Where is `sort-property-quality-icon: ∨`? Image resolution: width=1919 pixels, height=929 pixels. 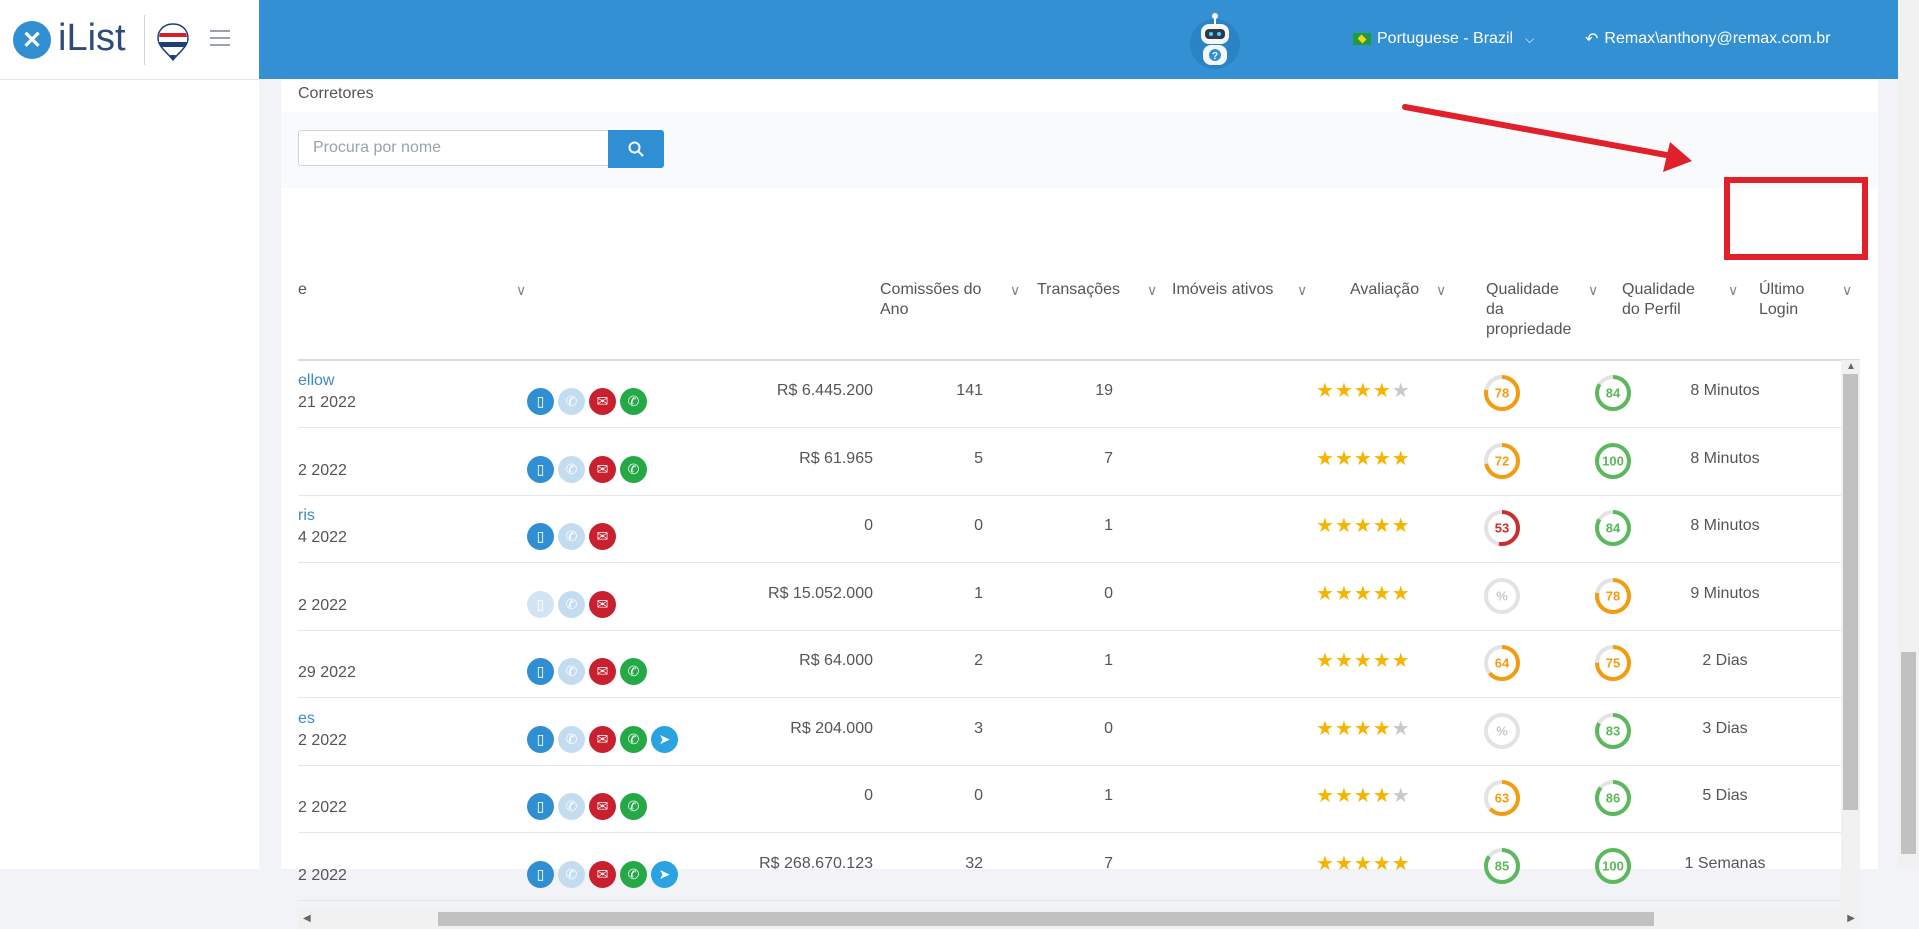 sort-property-quality-icon: ∨ is located at coordinates (1593, 290).